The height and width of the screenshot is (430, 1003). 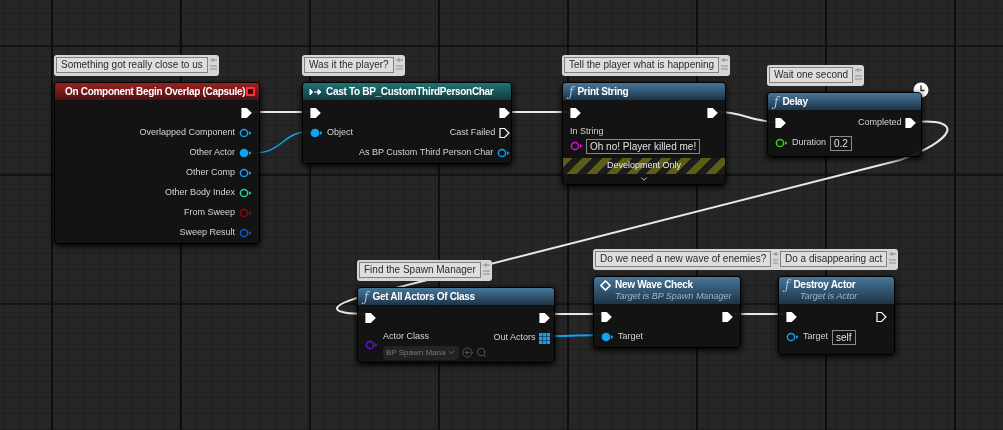 I want to click on pin-label: Actor Class, so click(x=406, y=336).